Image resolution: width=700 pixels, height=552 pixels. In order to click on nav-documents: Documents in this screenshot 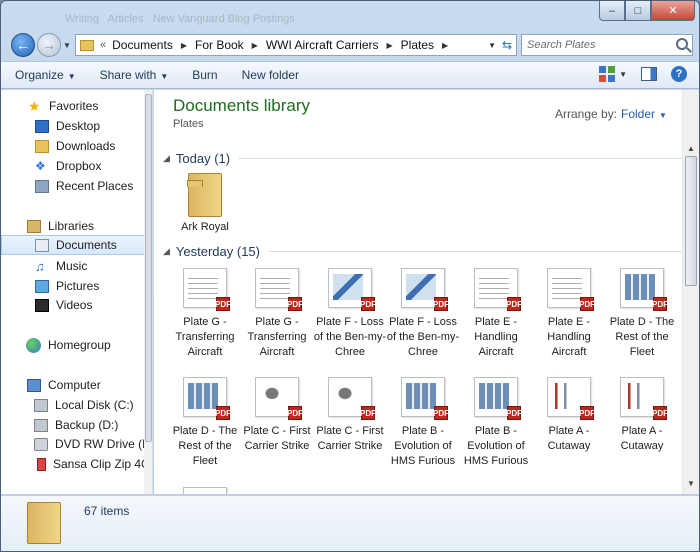, I will do `click(76, 245)`.